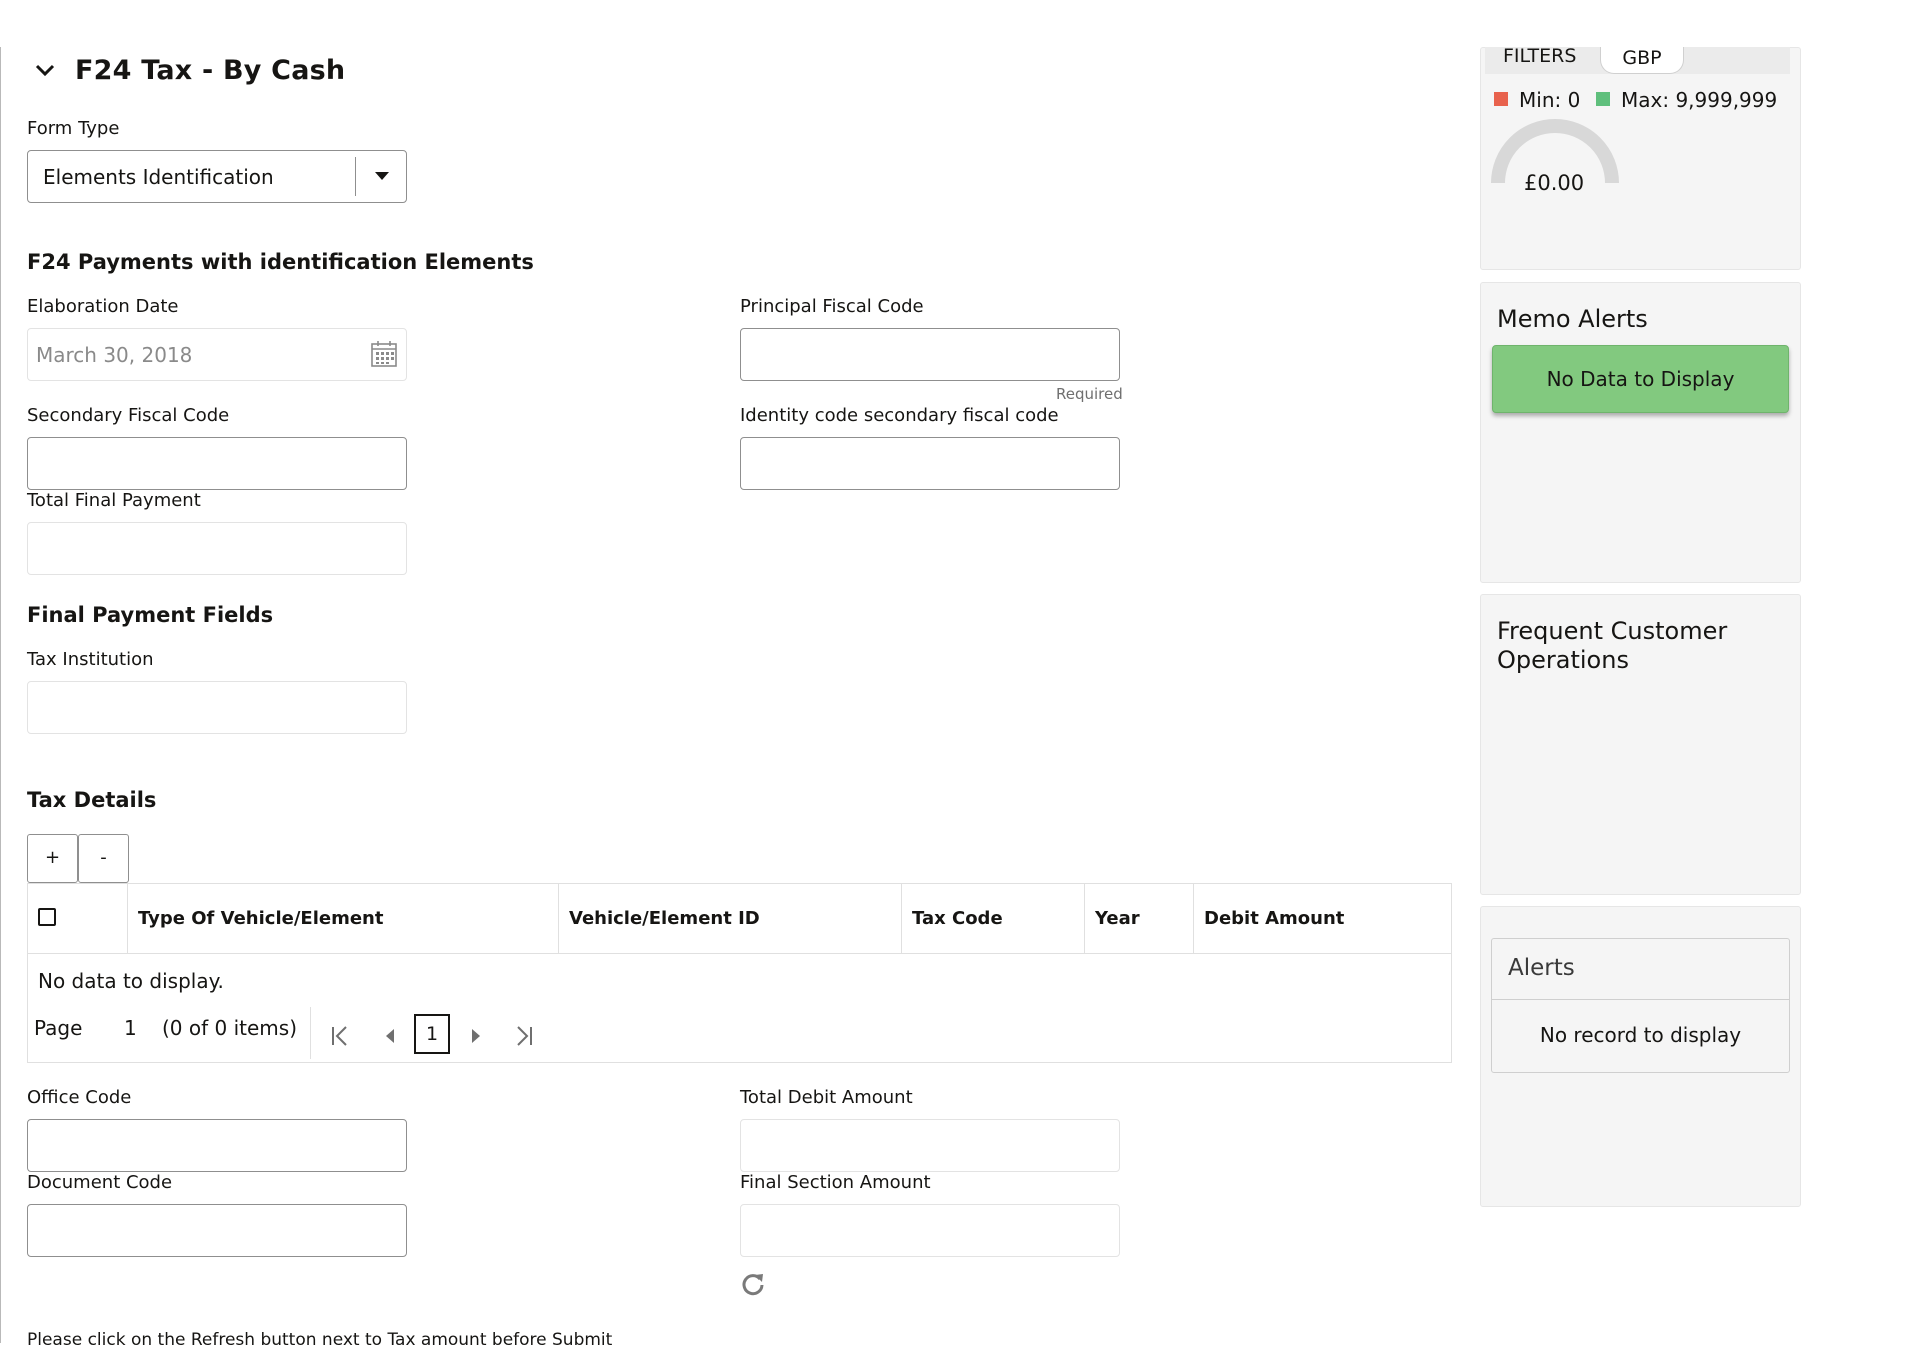 The image size is (1916, 1350). I want to click on elaboration-date-value: March 30, 2018, so click(114, 355).